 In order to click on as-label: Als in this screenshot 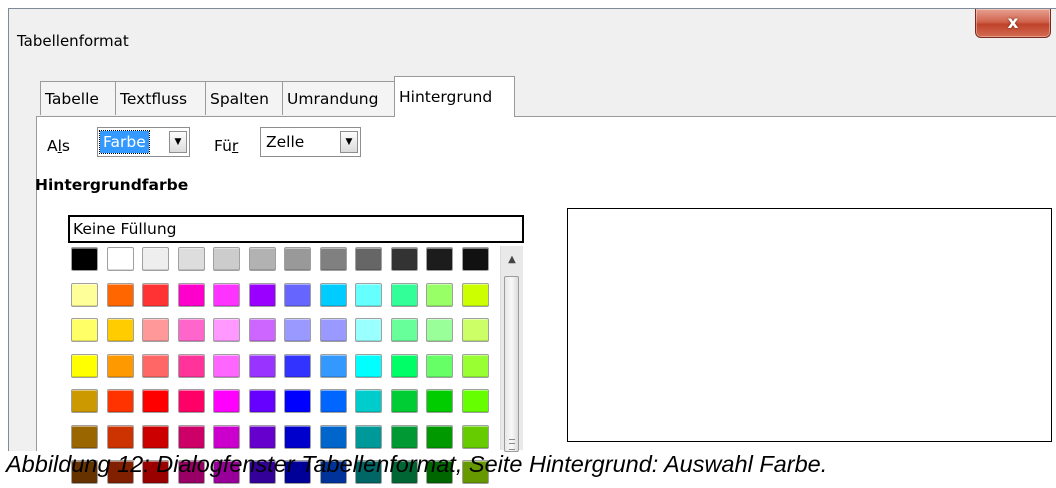, I will do `click(58, 146)`.